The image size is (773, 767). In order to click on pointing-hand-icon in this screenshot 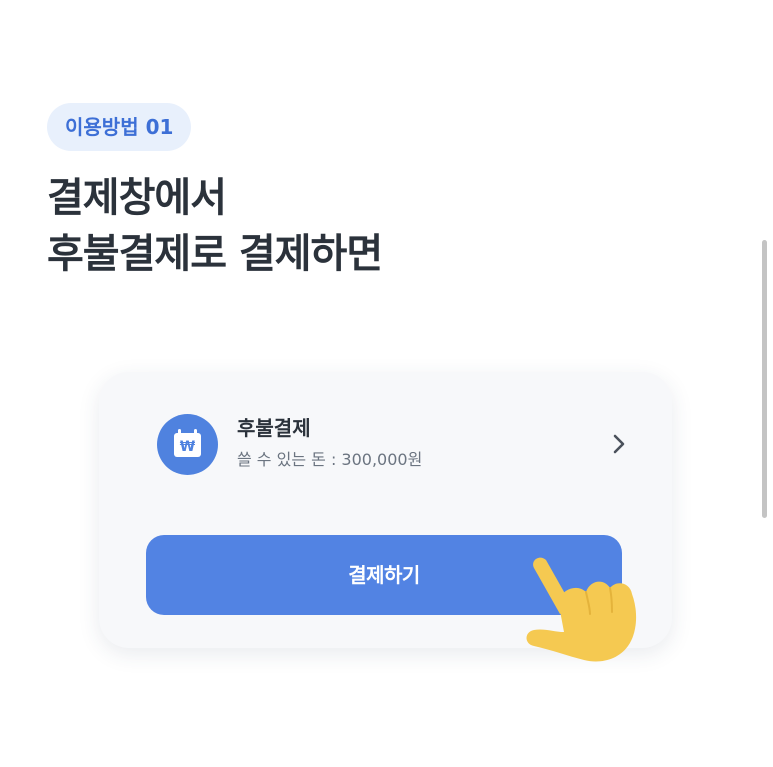, I will do `click(581, 609)`.